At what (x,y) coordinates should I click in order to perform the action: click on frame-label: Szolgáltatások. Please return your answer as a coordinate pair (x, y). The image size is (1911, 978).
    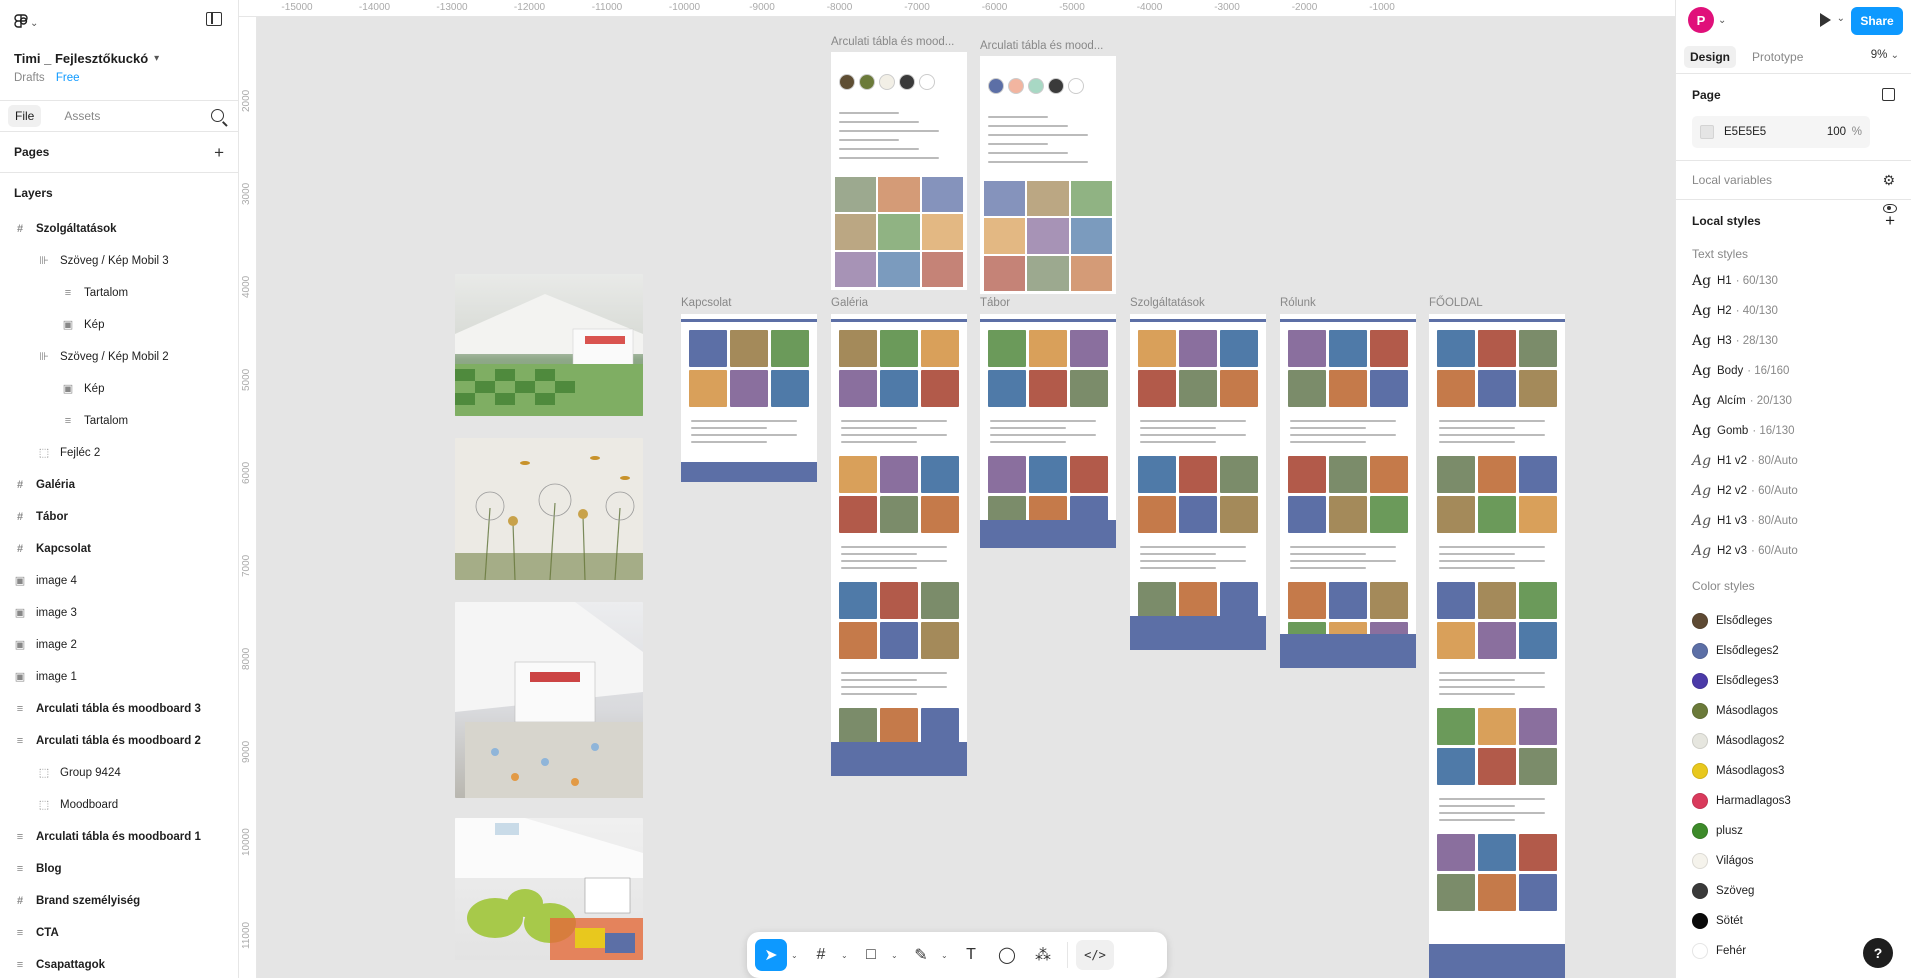
    Looking at the image, I should click on (1167, 303).